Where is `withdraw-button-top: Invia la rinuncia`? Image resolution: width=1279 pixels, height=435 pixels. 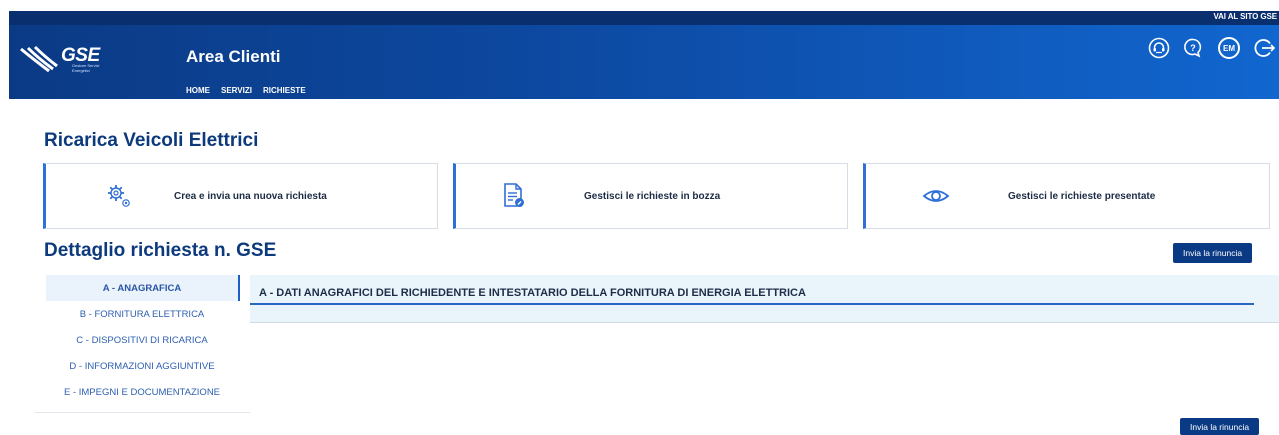 withdraw-button-top: Invia la rinuncia is located at coordinates (1213, 253).